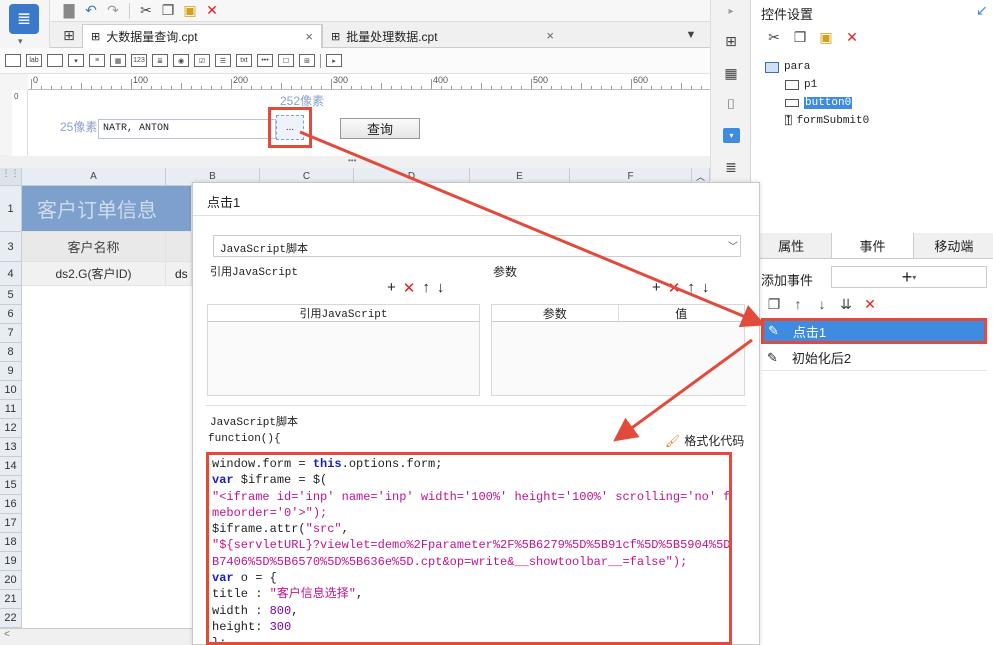 This screenshot has height=645, width=993. I want to click on widget-settings-icon: ▾, so click(731, 135).